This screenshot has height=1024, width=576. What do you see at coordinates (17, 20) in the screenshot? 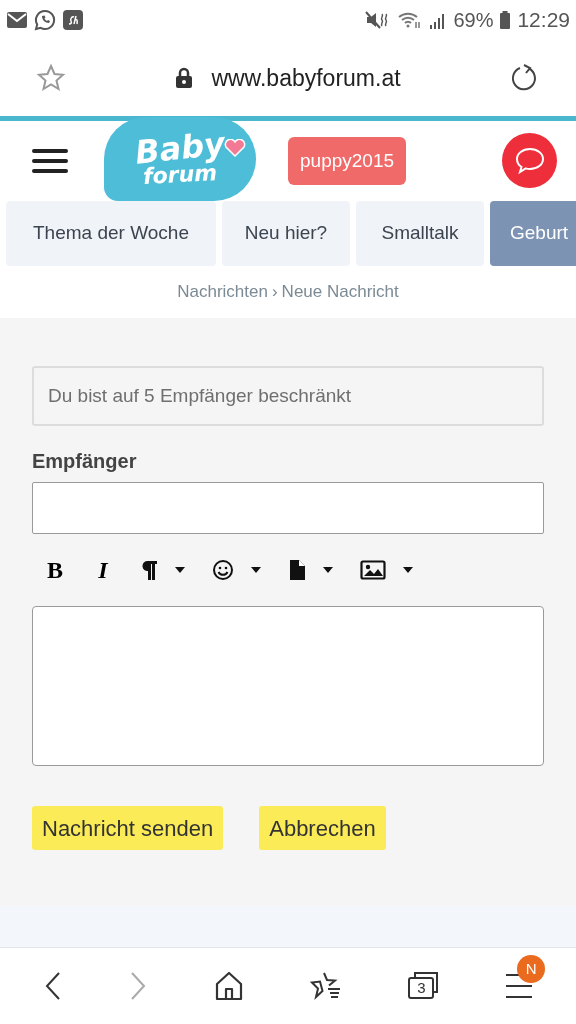
I see `mail-icon` at bounding box center [17, 20].